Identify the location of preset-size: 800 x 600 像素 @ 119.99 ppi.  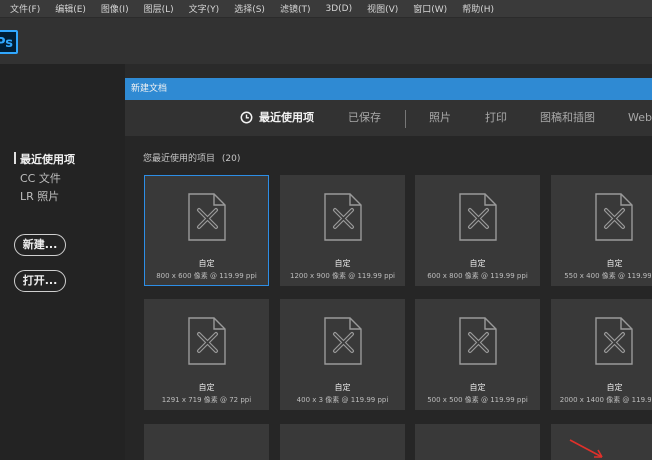
(206, 276).